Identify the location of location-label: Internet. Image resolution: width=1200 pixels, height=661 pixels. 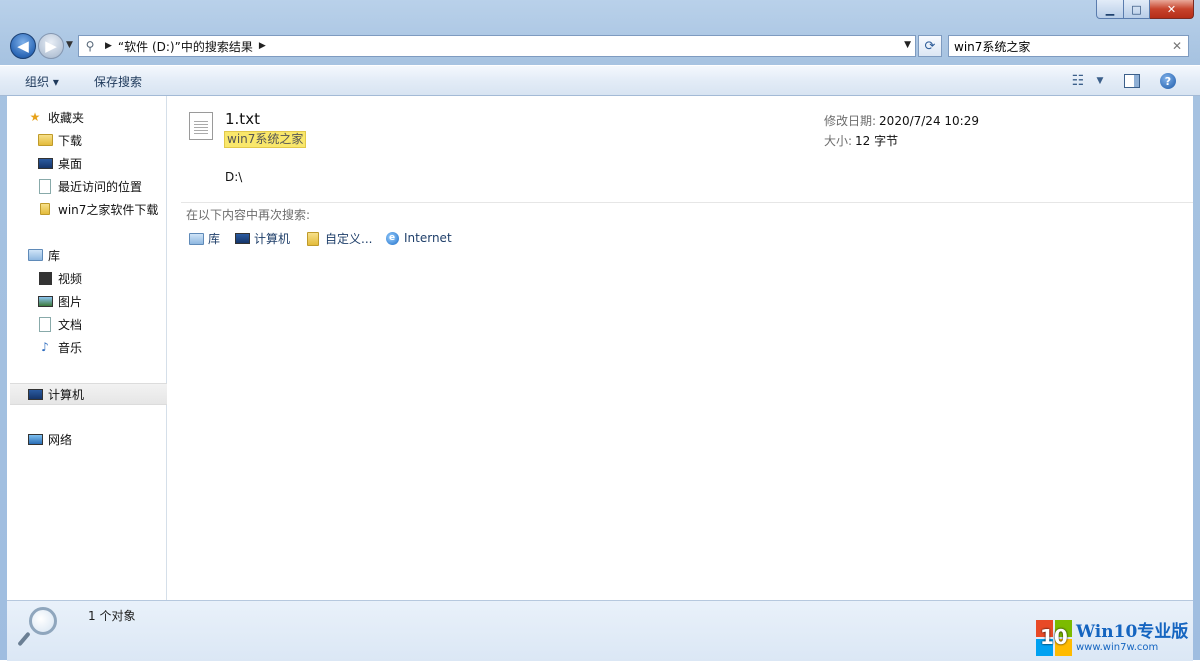
(428, 238).